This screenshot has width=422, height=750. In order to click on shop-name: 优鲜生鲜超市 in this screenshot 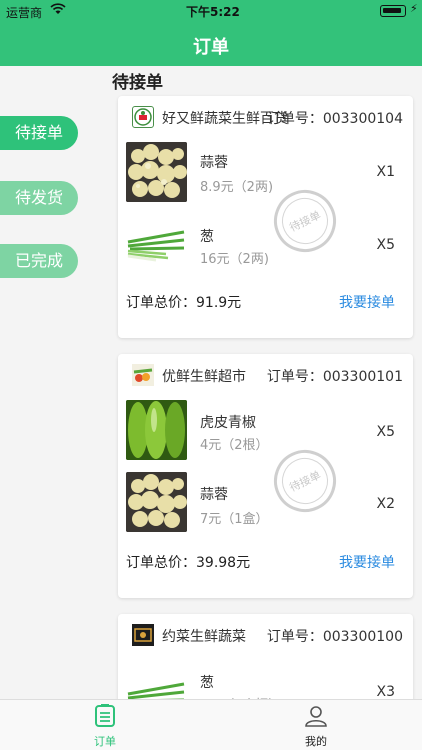, I will do `click(204, 377)`.